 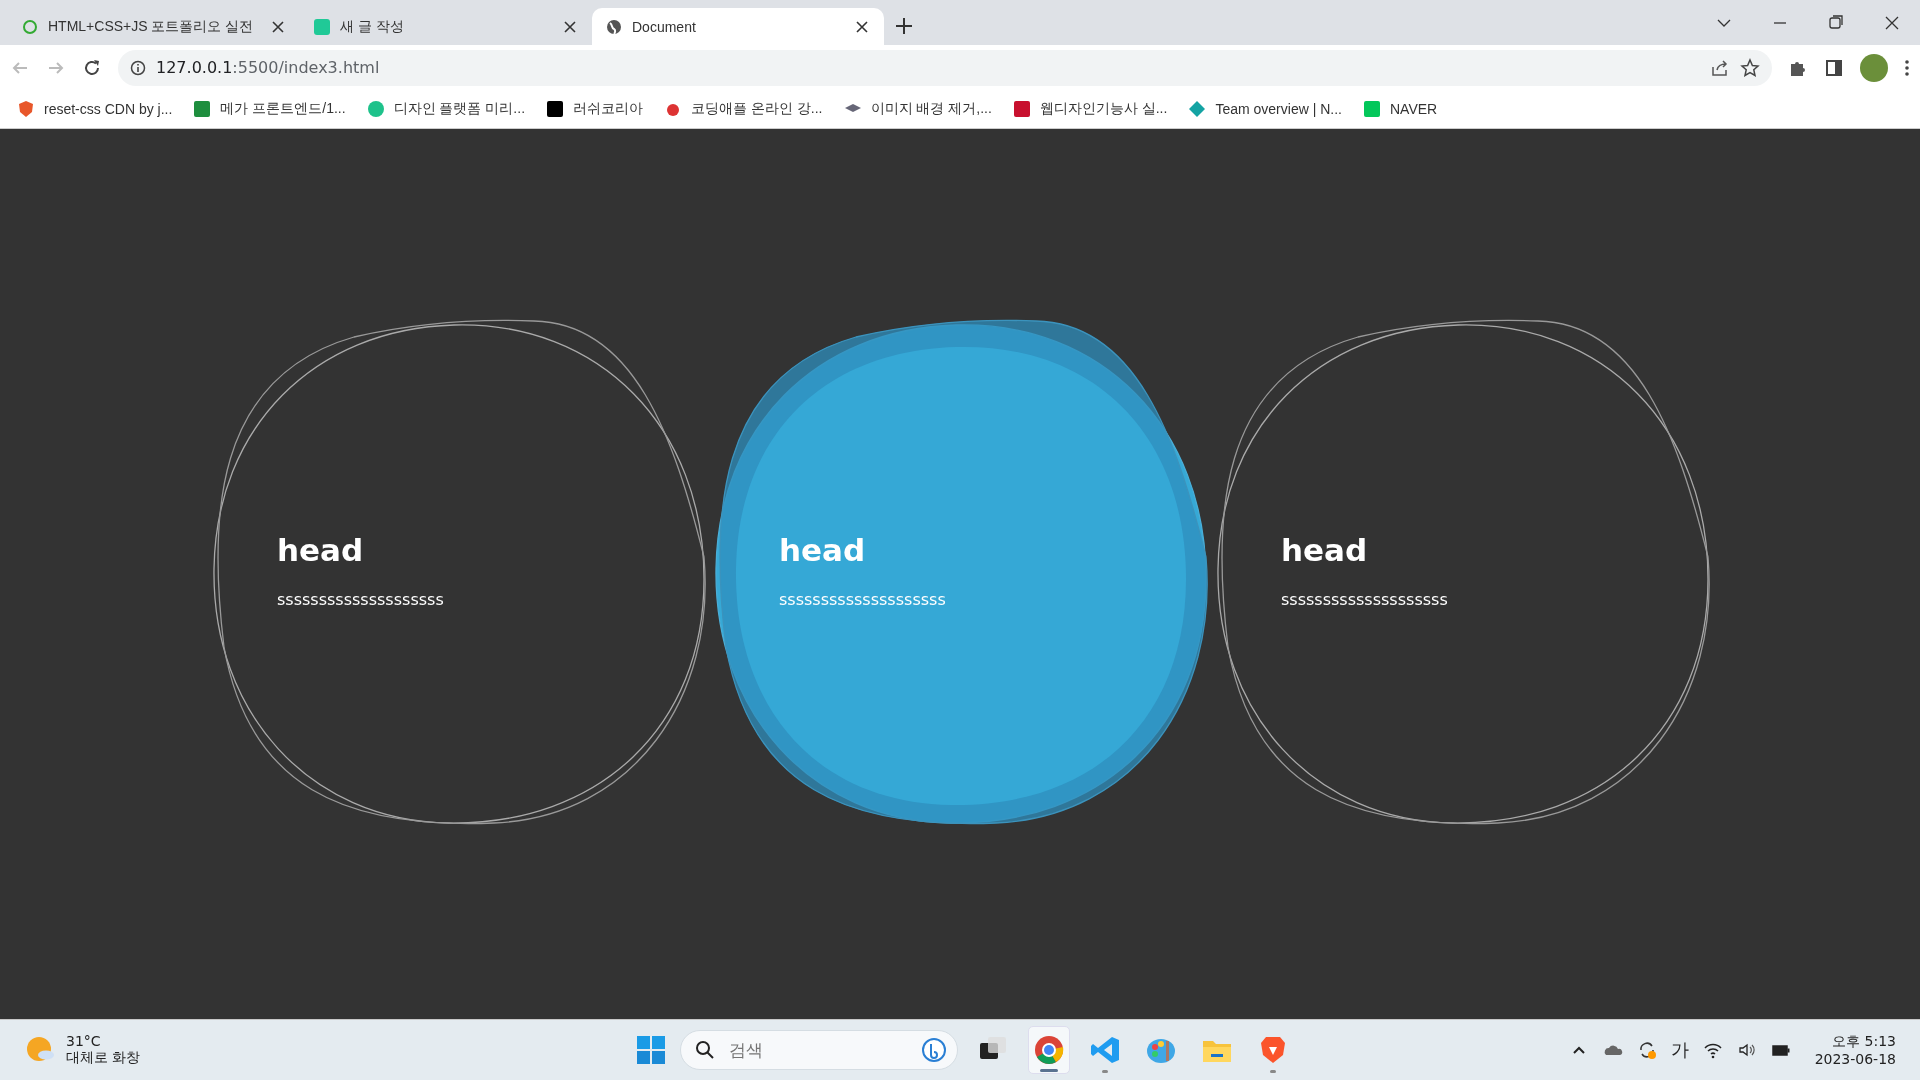 What do you see at coordinates (934, 1050) in the screenshot?
I see `chat-bubble-icon` at bounding box center [934, 1050].